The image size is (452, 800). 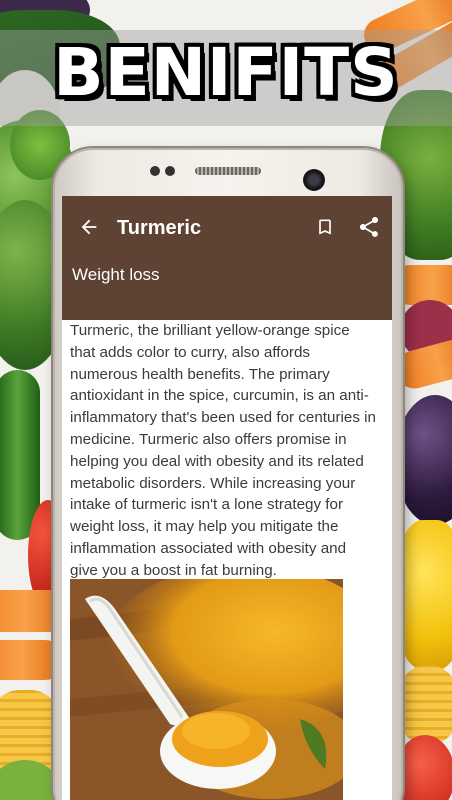 What do you see at coordinates (228, 171) in the screenshot?
I see `earpiece-speaker` at bounding box center [228, 171].